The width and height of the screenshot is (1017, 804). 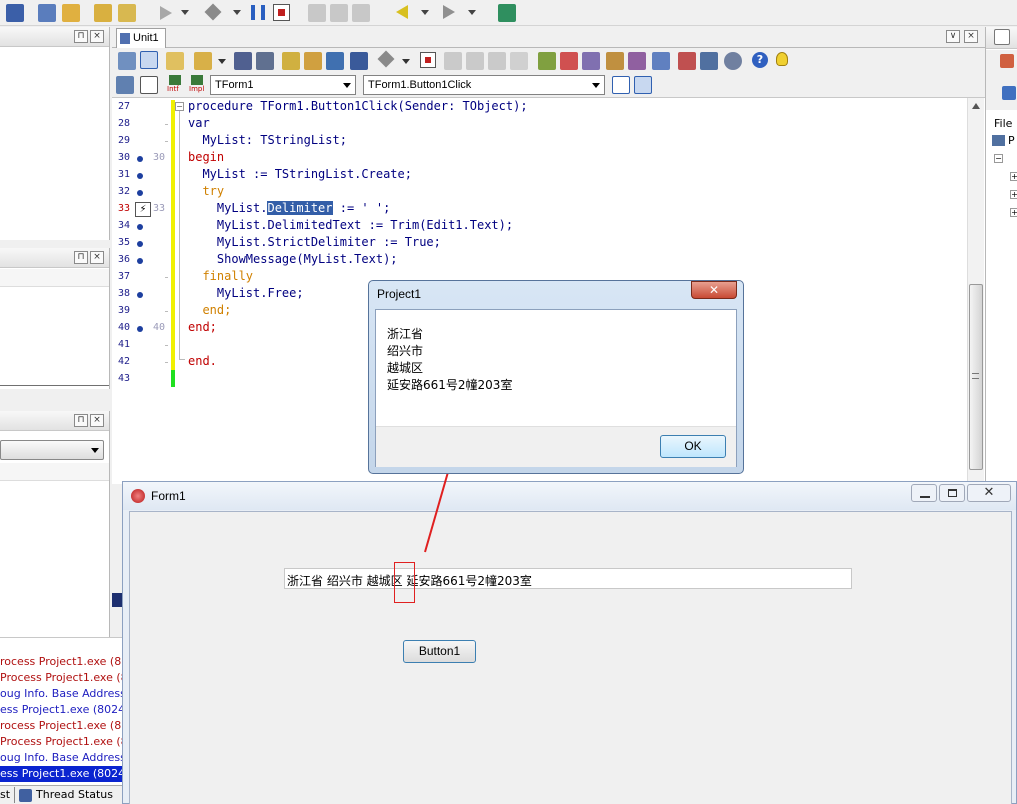 What do you see at coordinates (733, 61) in the screenshot?
I see `settings-gear-icon` at bounding box center [733, 61].